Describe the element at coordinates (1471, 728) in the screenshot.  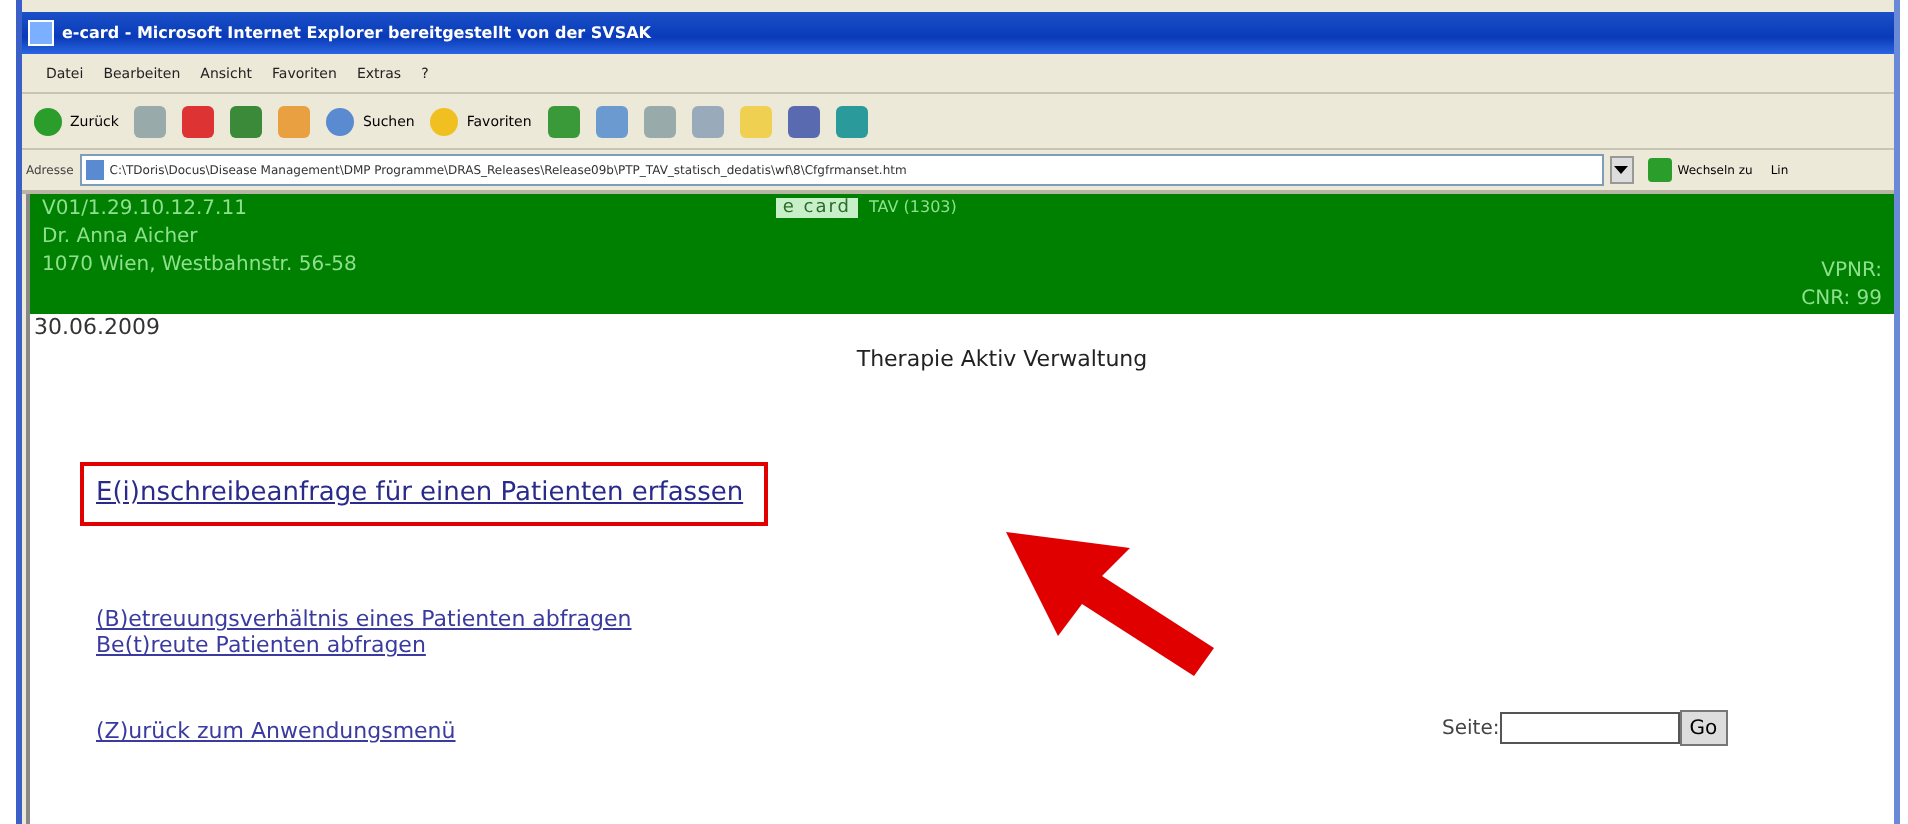
I see `page-label: Seite:` at that location.